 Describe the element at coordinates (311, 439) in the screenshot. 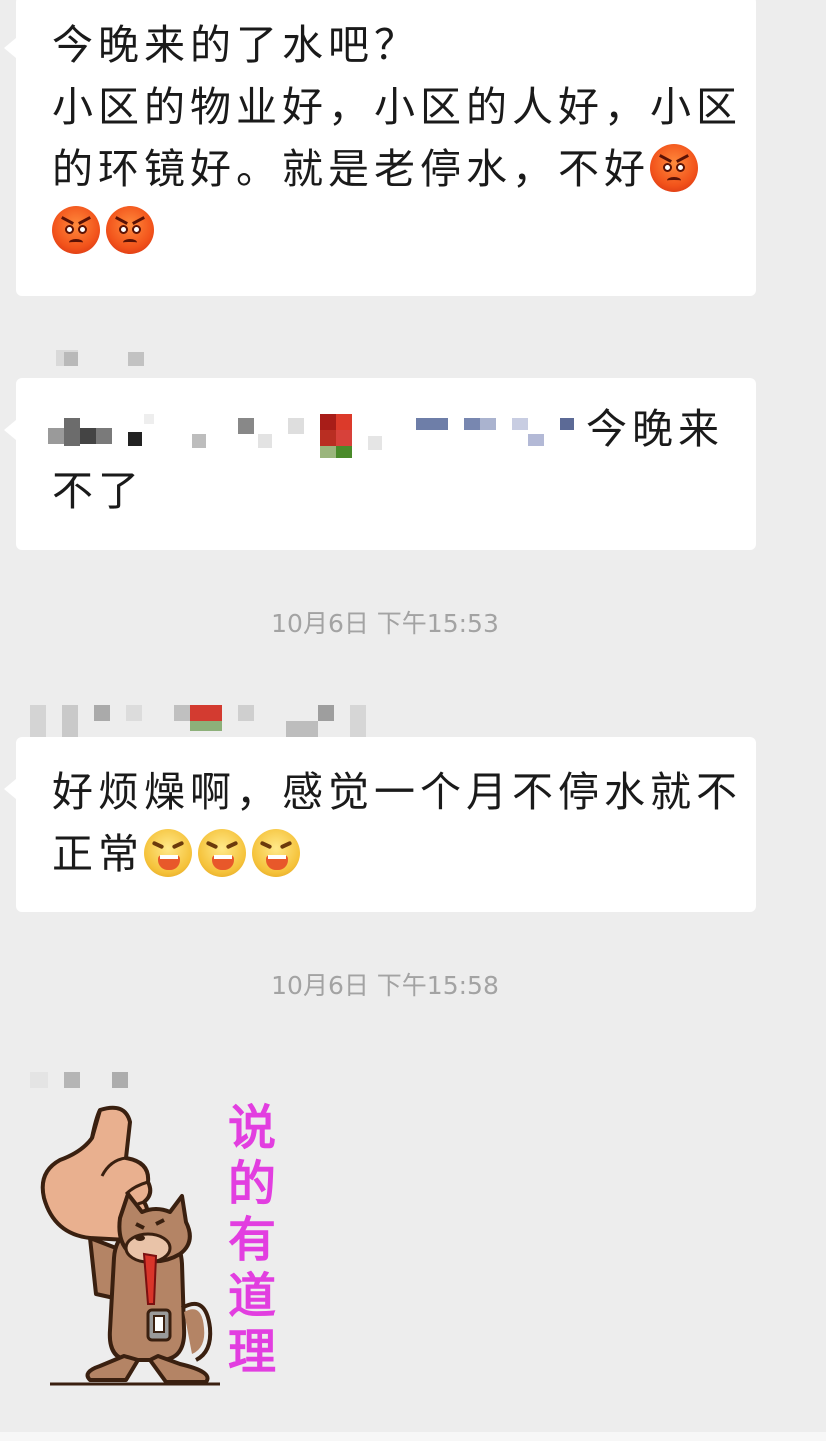

I see `redacted-mention` at that location.